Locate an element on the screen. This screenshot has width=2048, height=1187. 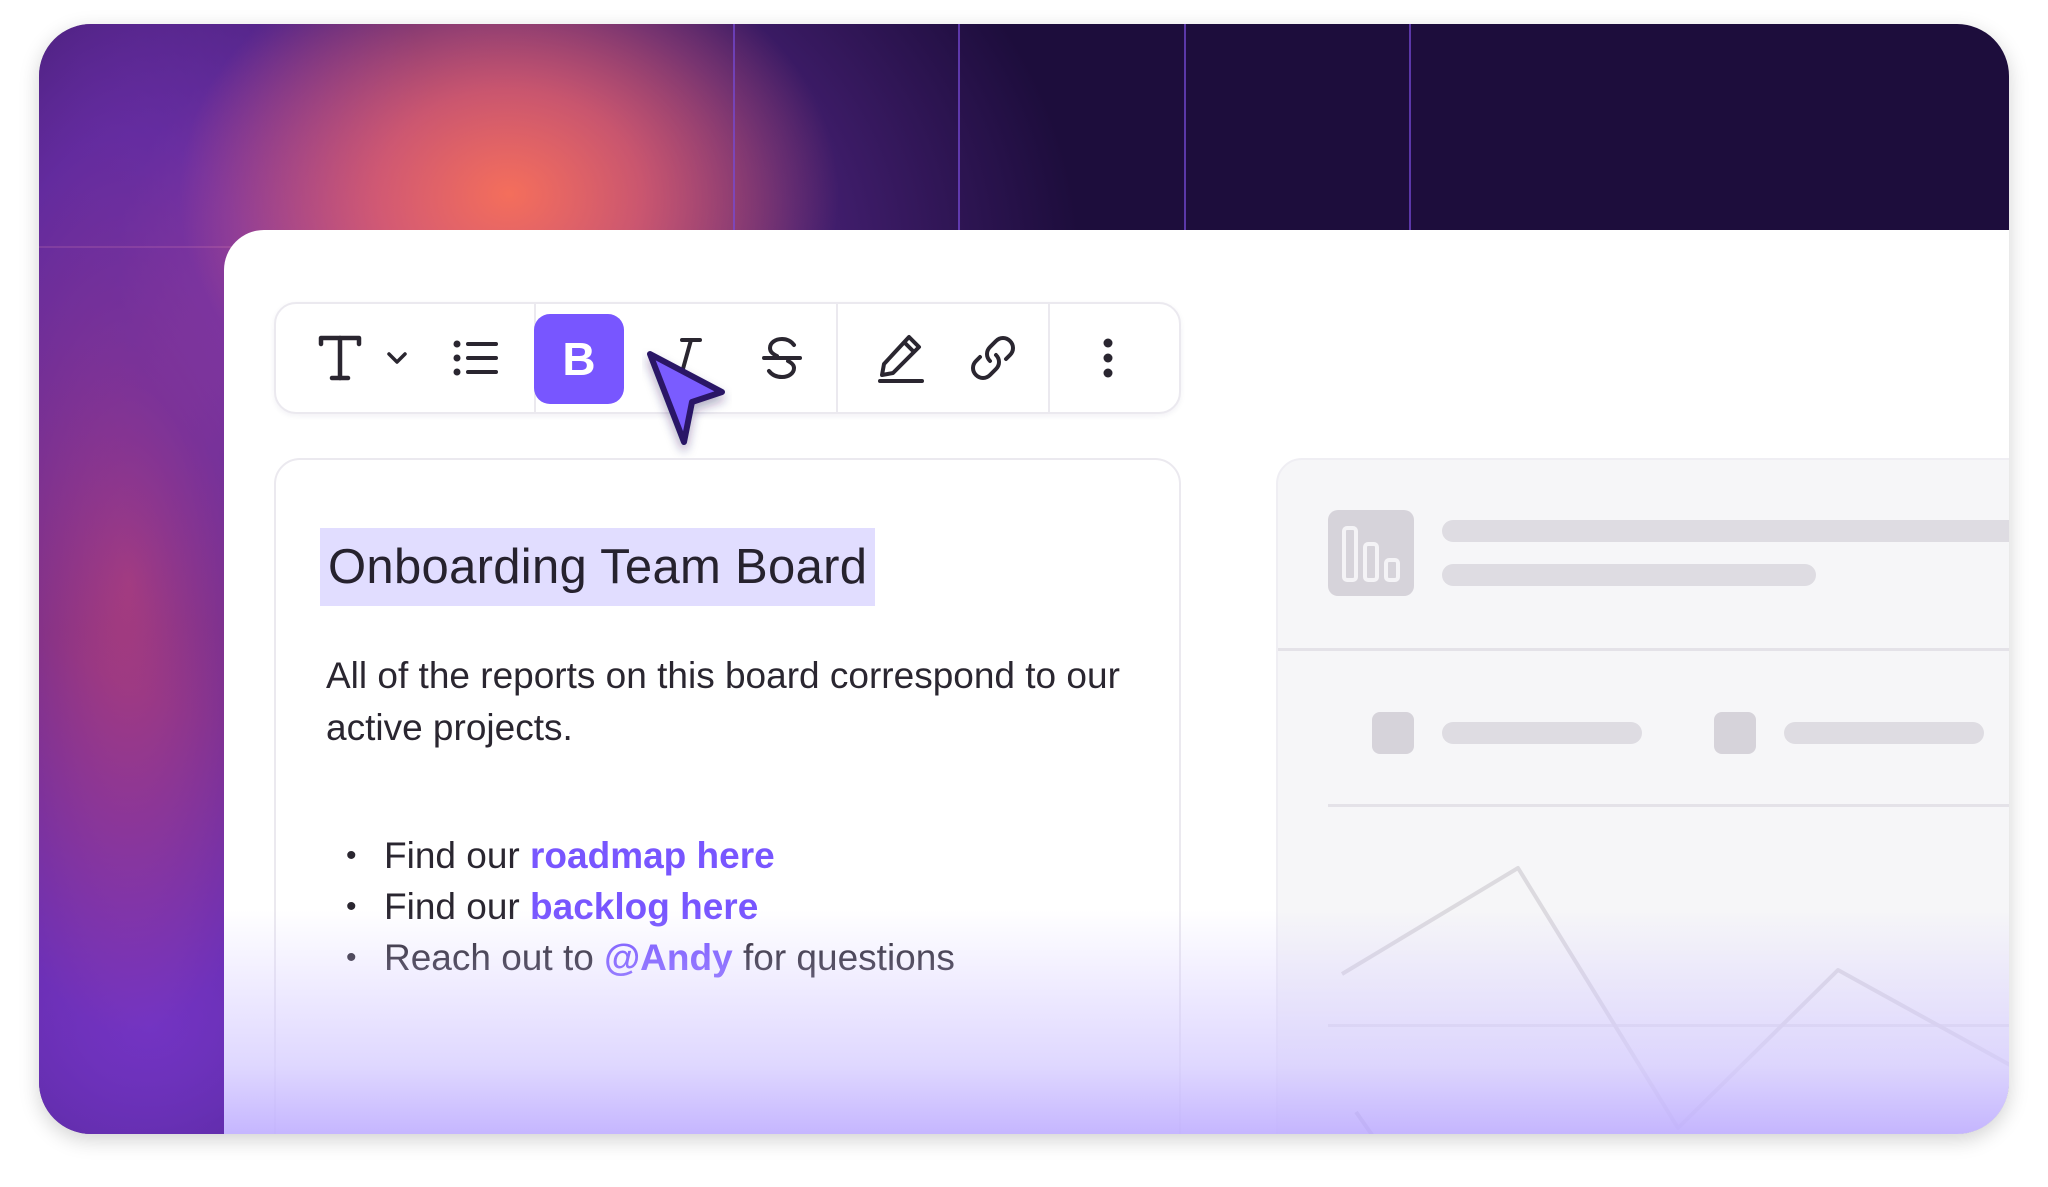
text-style-button is located at coordinates (340, 358).